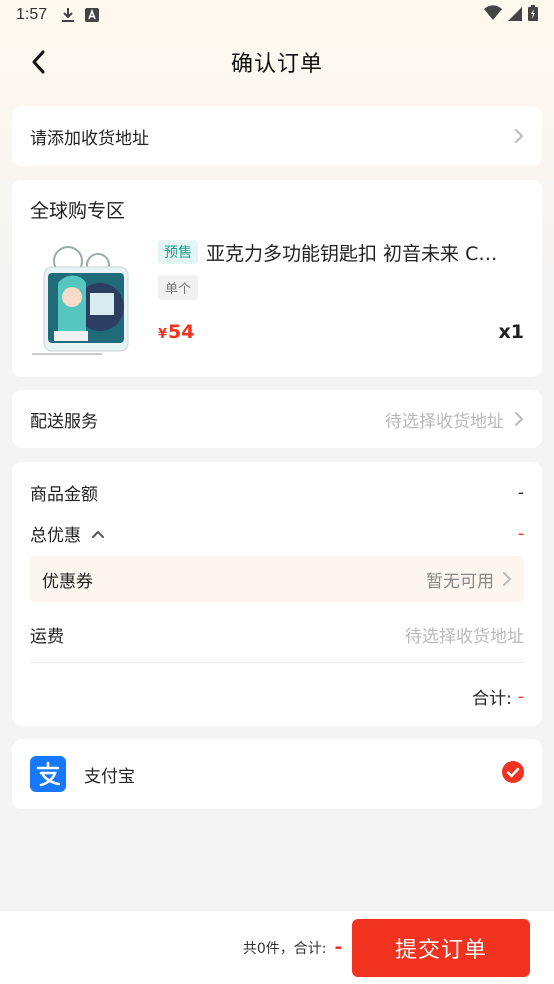 The width and height of the screenshot is (554, 984). Describe the element at coordinates (277, 634) in the screenshot. I see `shipping-row: 运费 待选择收货地址` at that location.